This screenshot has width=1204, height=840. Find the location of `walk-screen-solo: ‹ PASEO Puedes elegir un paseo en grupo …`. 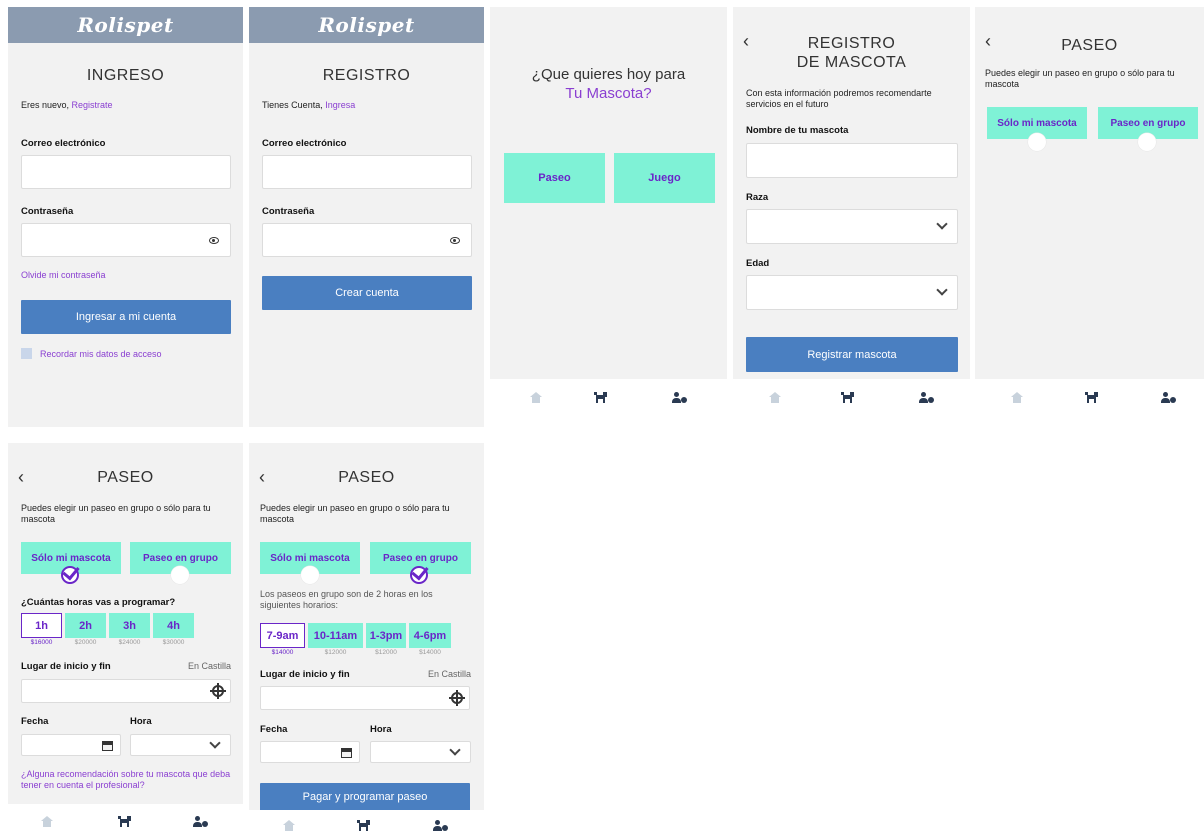

walk-screen-solo: ‹ PASEO Puedes elegir un paseo en grupo … is located at coordinates (125, 641).